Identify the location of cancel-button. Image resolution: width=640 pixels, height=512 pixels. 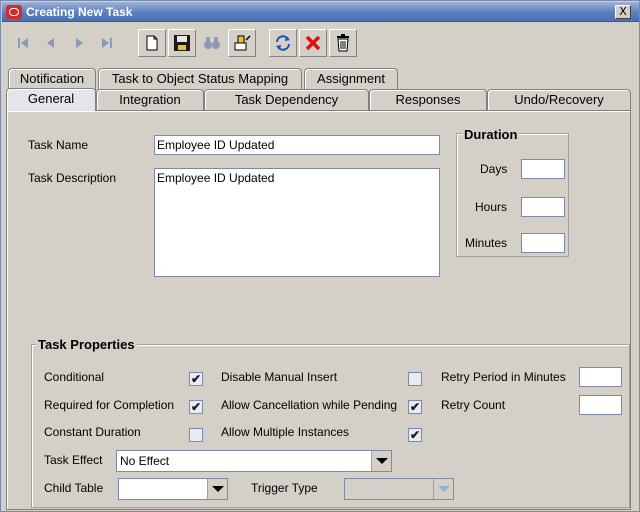
(313, 43).